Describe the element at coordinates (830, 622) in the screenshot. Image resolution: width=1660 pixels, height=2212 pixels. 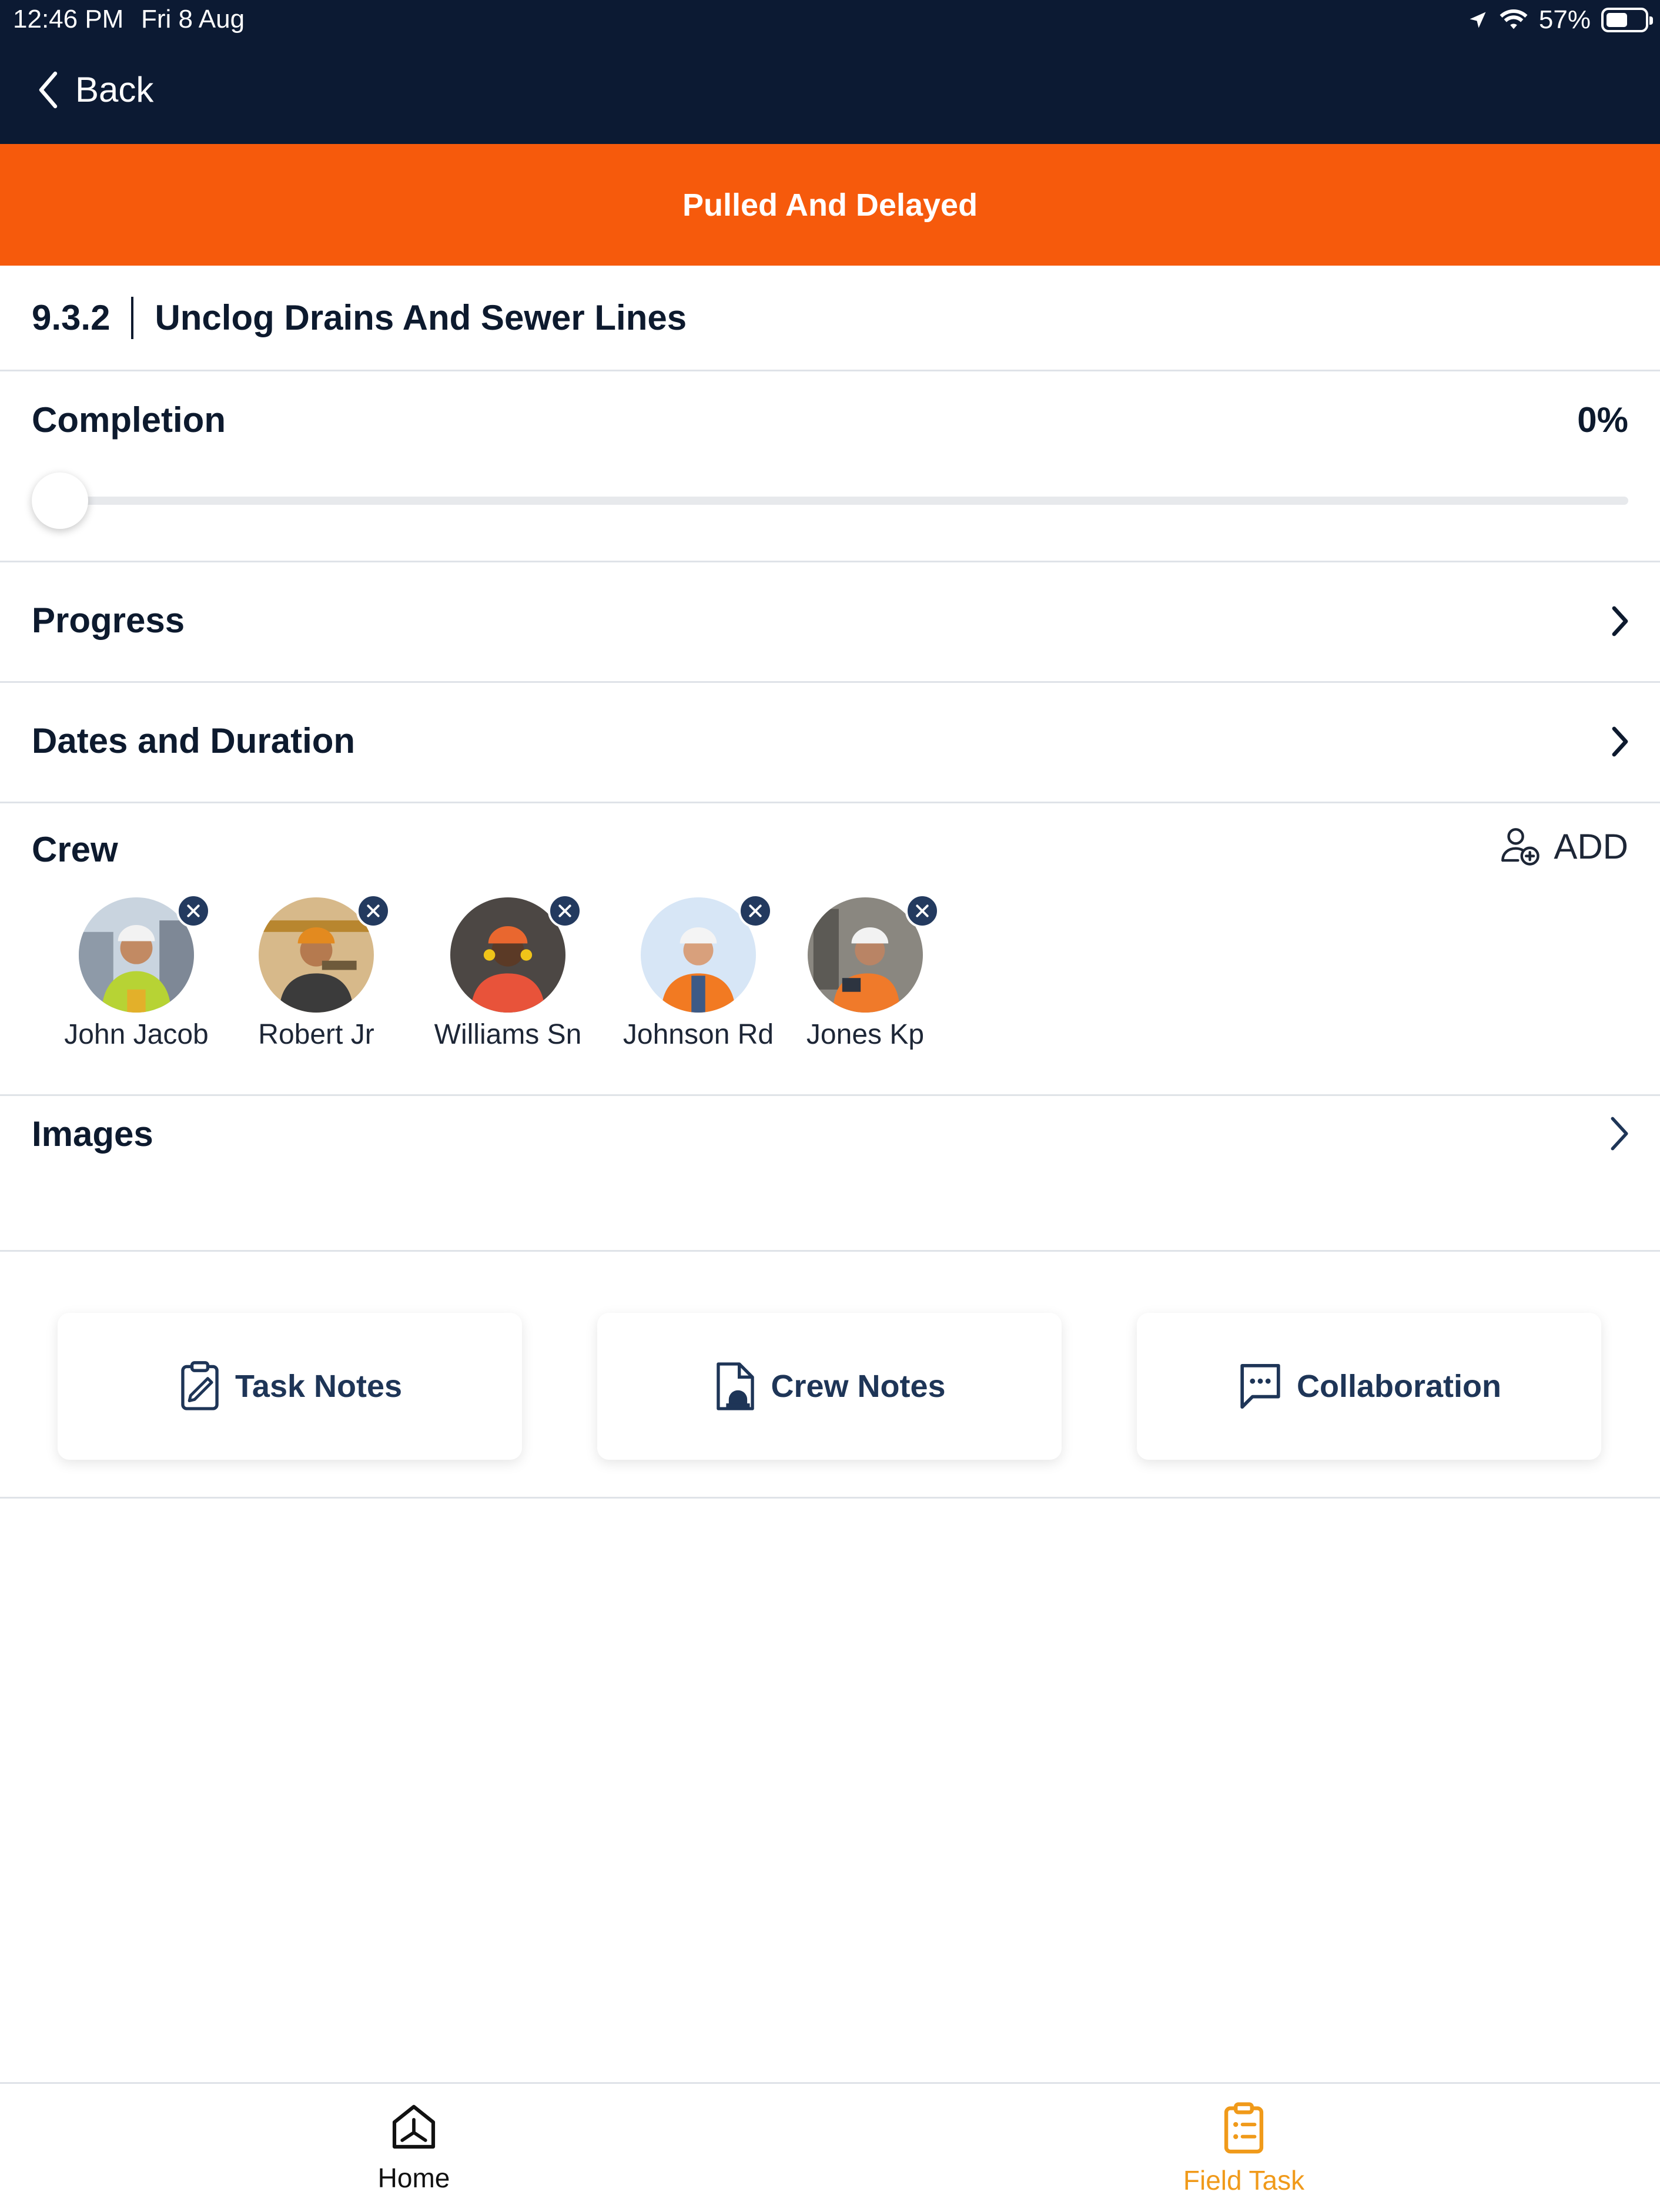
I see `progress-row: Progress` at that location.